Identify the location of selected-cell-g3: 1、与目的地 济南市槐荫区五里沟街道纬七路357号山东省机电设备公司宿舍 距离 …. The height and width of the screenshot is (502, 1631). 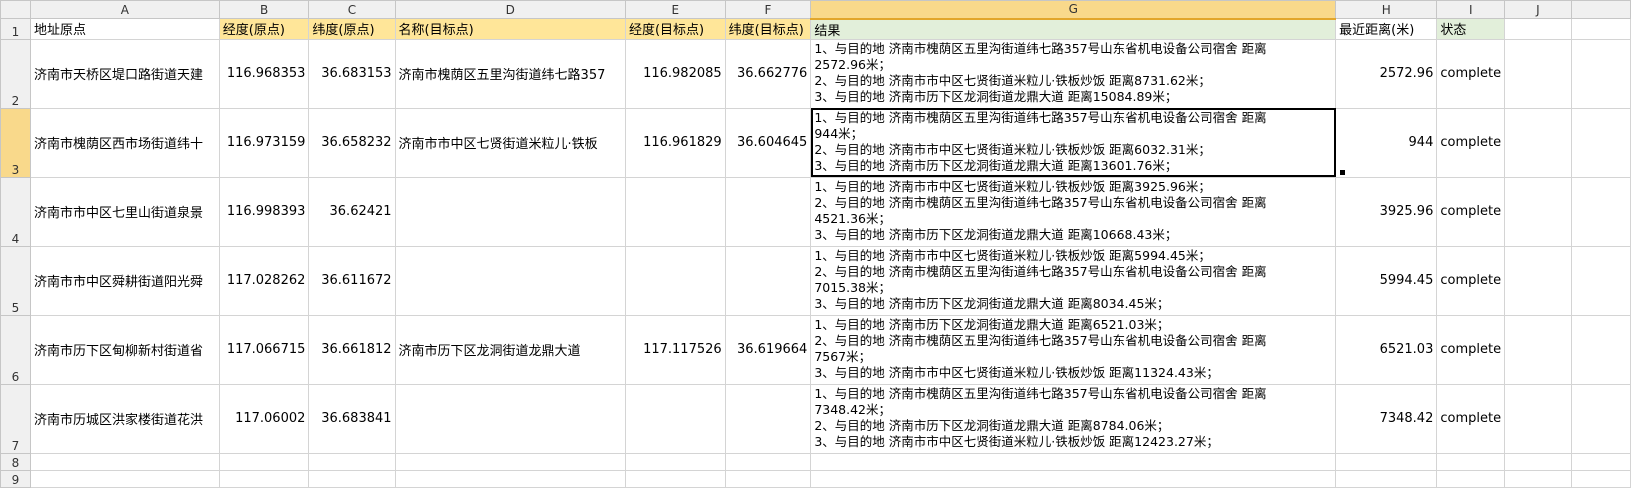
(1073, 142).